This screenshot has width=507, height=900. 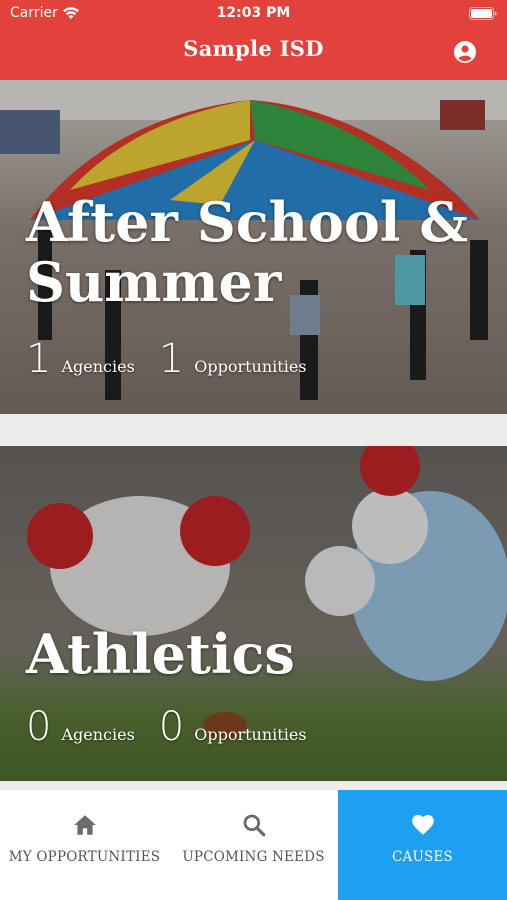 I want to click on cause-stats: 0 Agencies 0 Opportunities, so click(x=178, y=727).